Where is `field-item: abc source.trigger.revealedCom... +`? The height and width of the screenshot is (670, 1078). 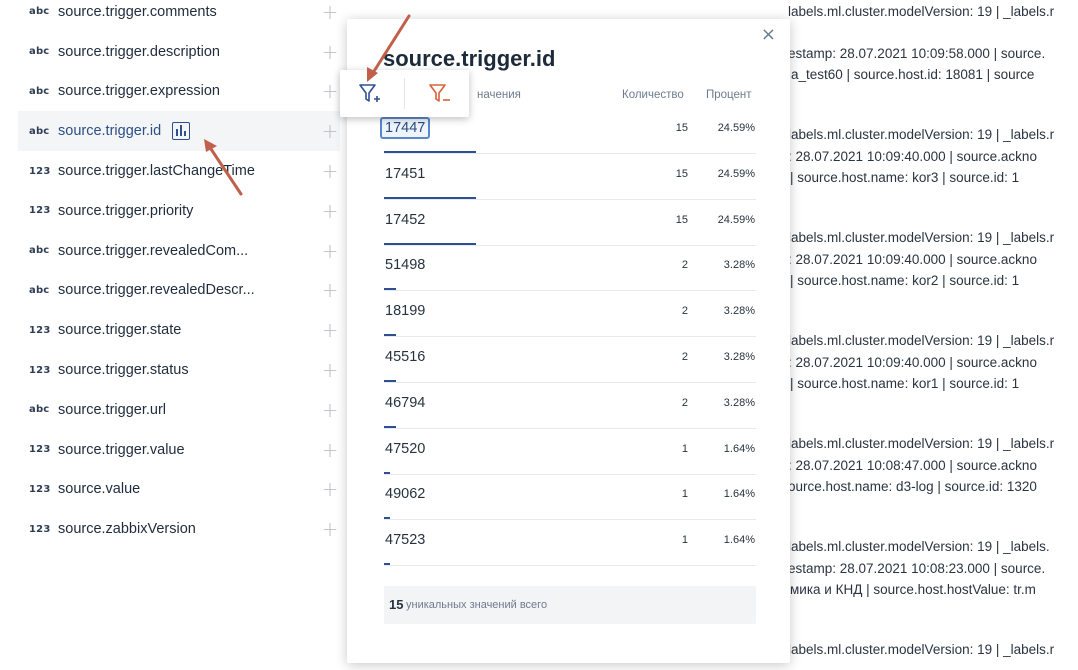
field-item: abc source.trigger.revealedCom... + is located at coordinates (179, 251).